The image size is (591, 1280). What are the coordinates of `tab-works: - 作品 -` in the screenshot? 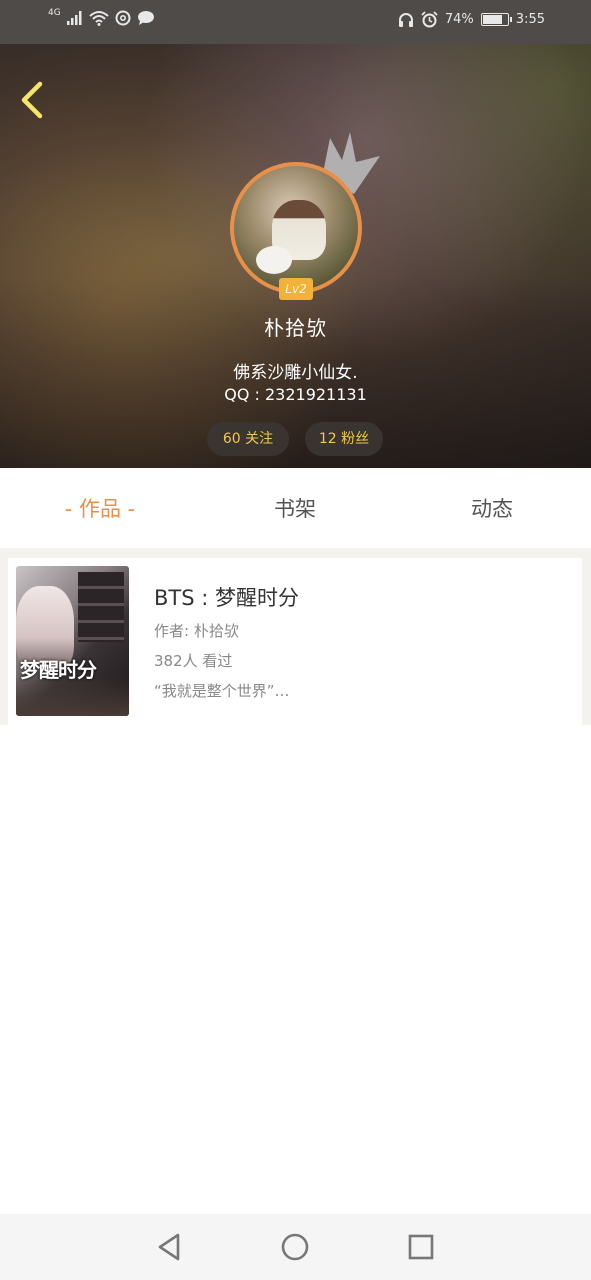 It's located at (100, 508).